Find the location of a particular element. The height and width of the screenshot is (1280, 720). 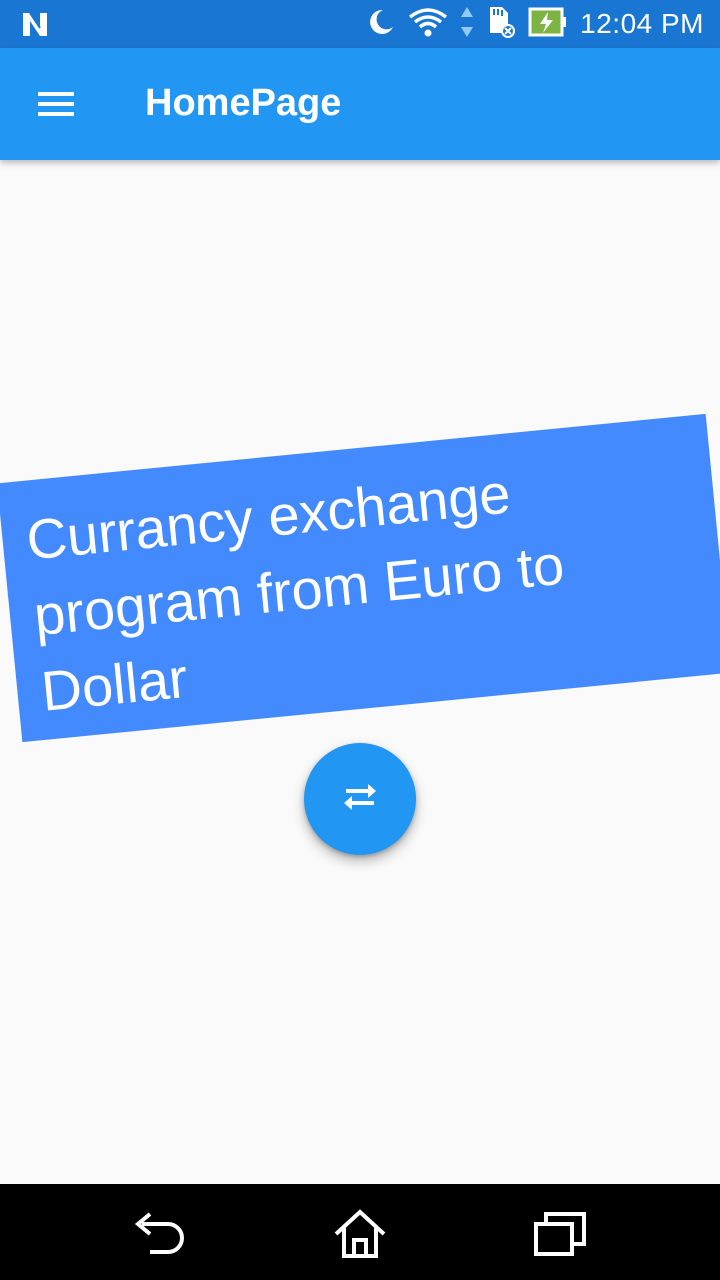

battery-charging-icon is located at coordinates (548, 24).